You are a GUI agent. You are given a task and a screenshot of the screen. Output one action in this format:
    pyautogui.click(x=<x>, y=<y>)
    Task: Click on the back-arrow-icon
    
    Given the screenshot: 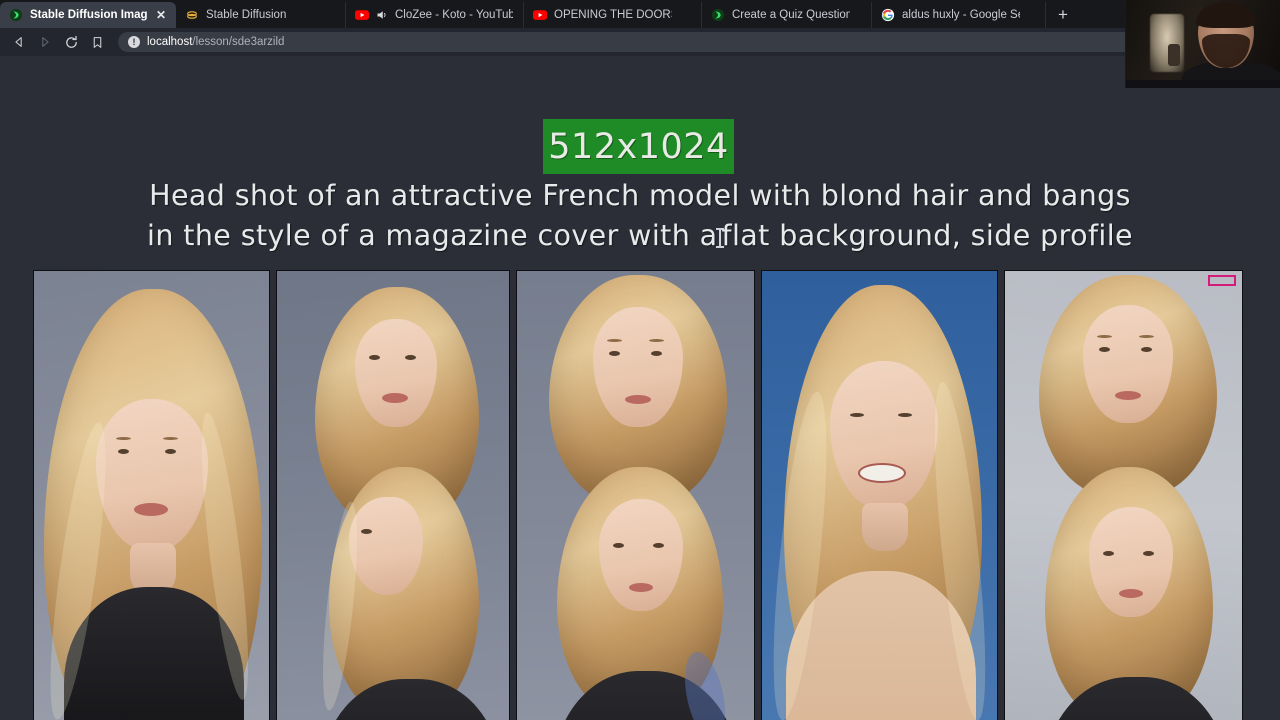 What is the action you would take?
    pyautogui.click(x=18, y=42)
    